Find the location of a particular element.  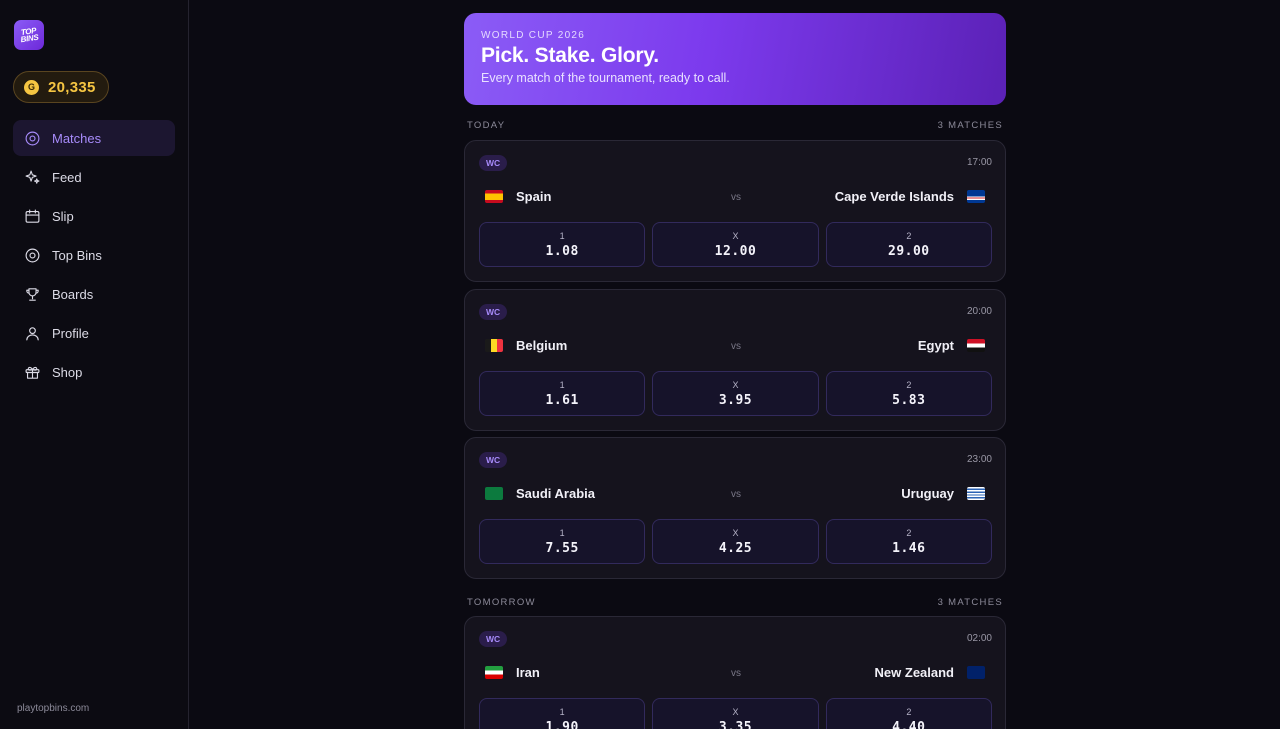

odds-draw-button: X 4.25 is located at coordinates (735, 541).